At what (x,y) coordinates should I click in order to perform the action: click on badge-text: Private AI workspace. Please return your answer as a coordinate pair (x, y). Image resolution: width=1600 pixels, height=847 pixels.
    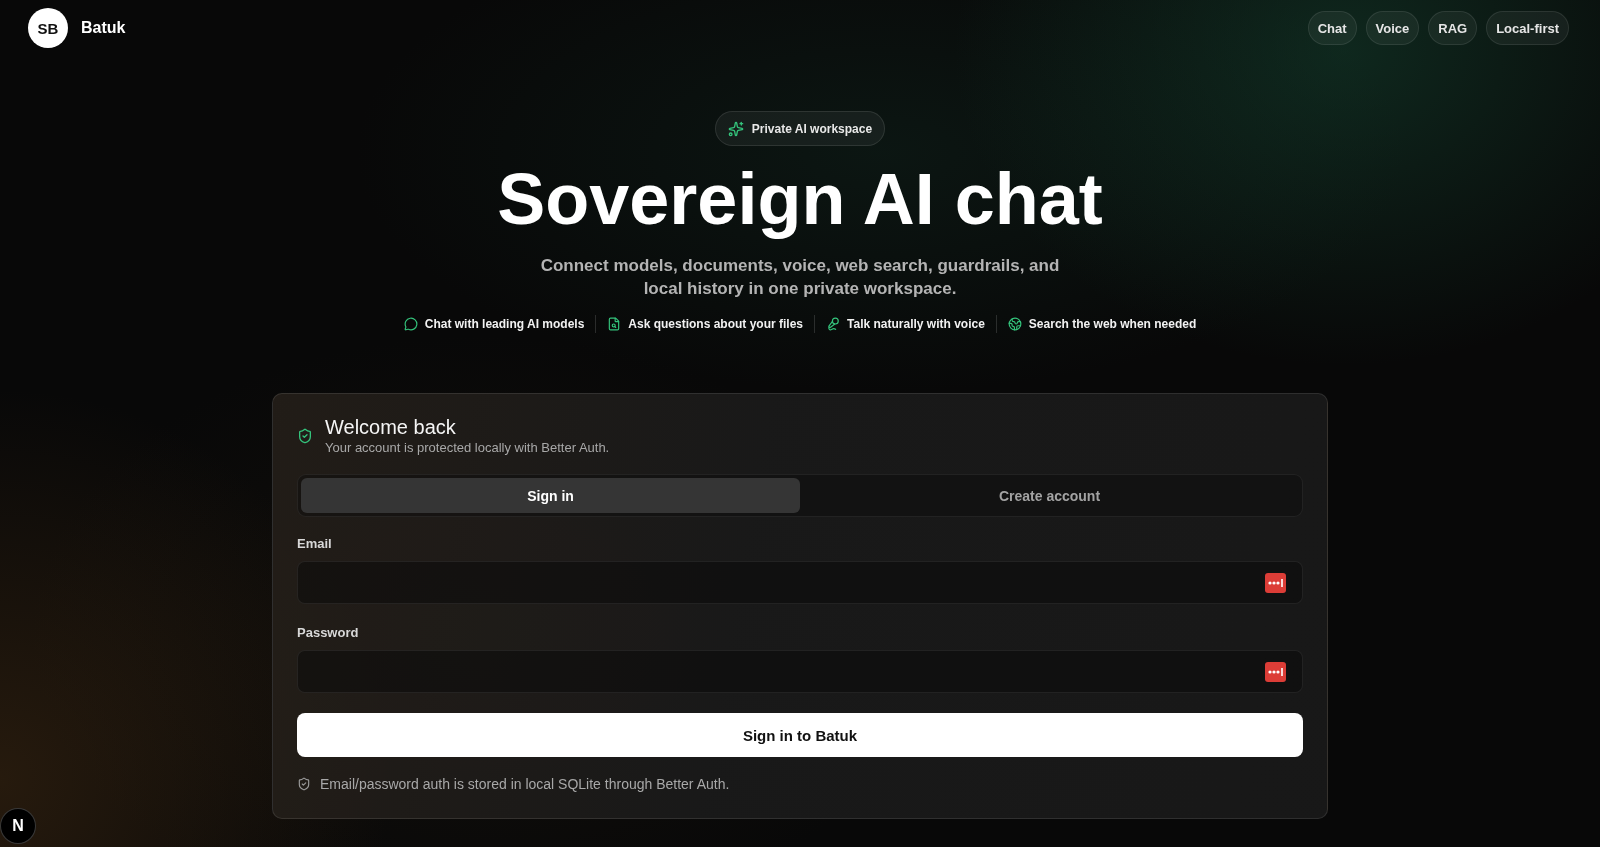
    Looking at the image, I should click on (812, 128).